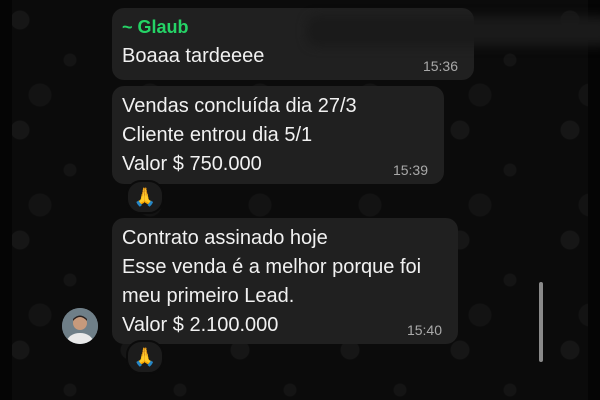 Image resolution: width=600 pixels, height=400 pixels. I want to click on message-timestamp: 15:36, so click(440, 66).